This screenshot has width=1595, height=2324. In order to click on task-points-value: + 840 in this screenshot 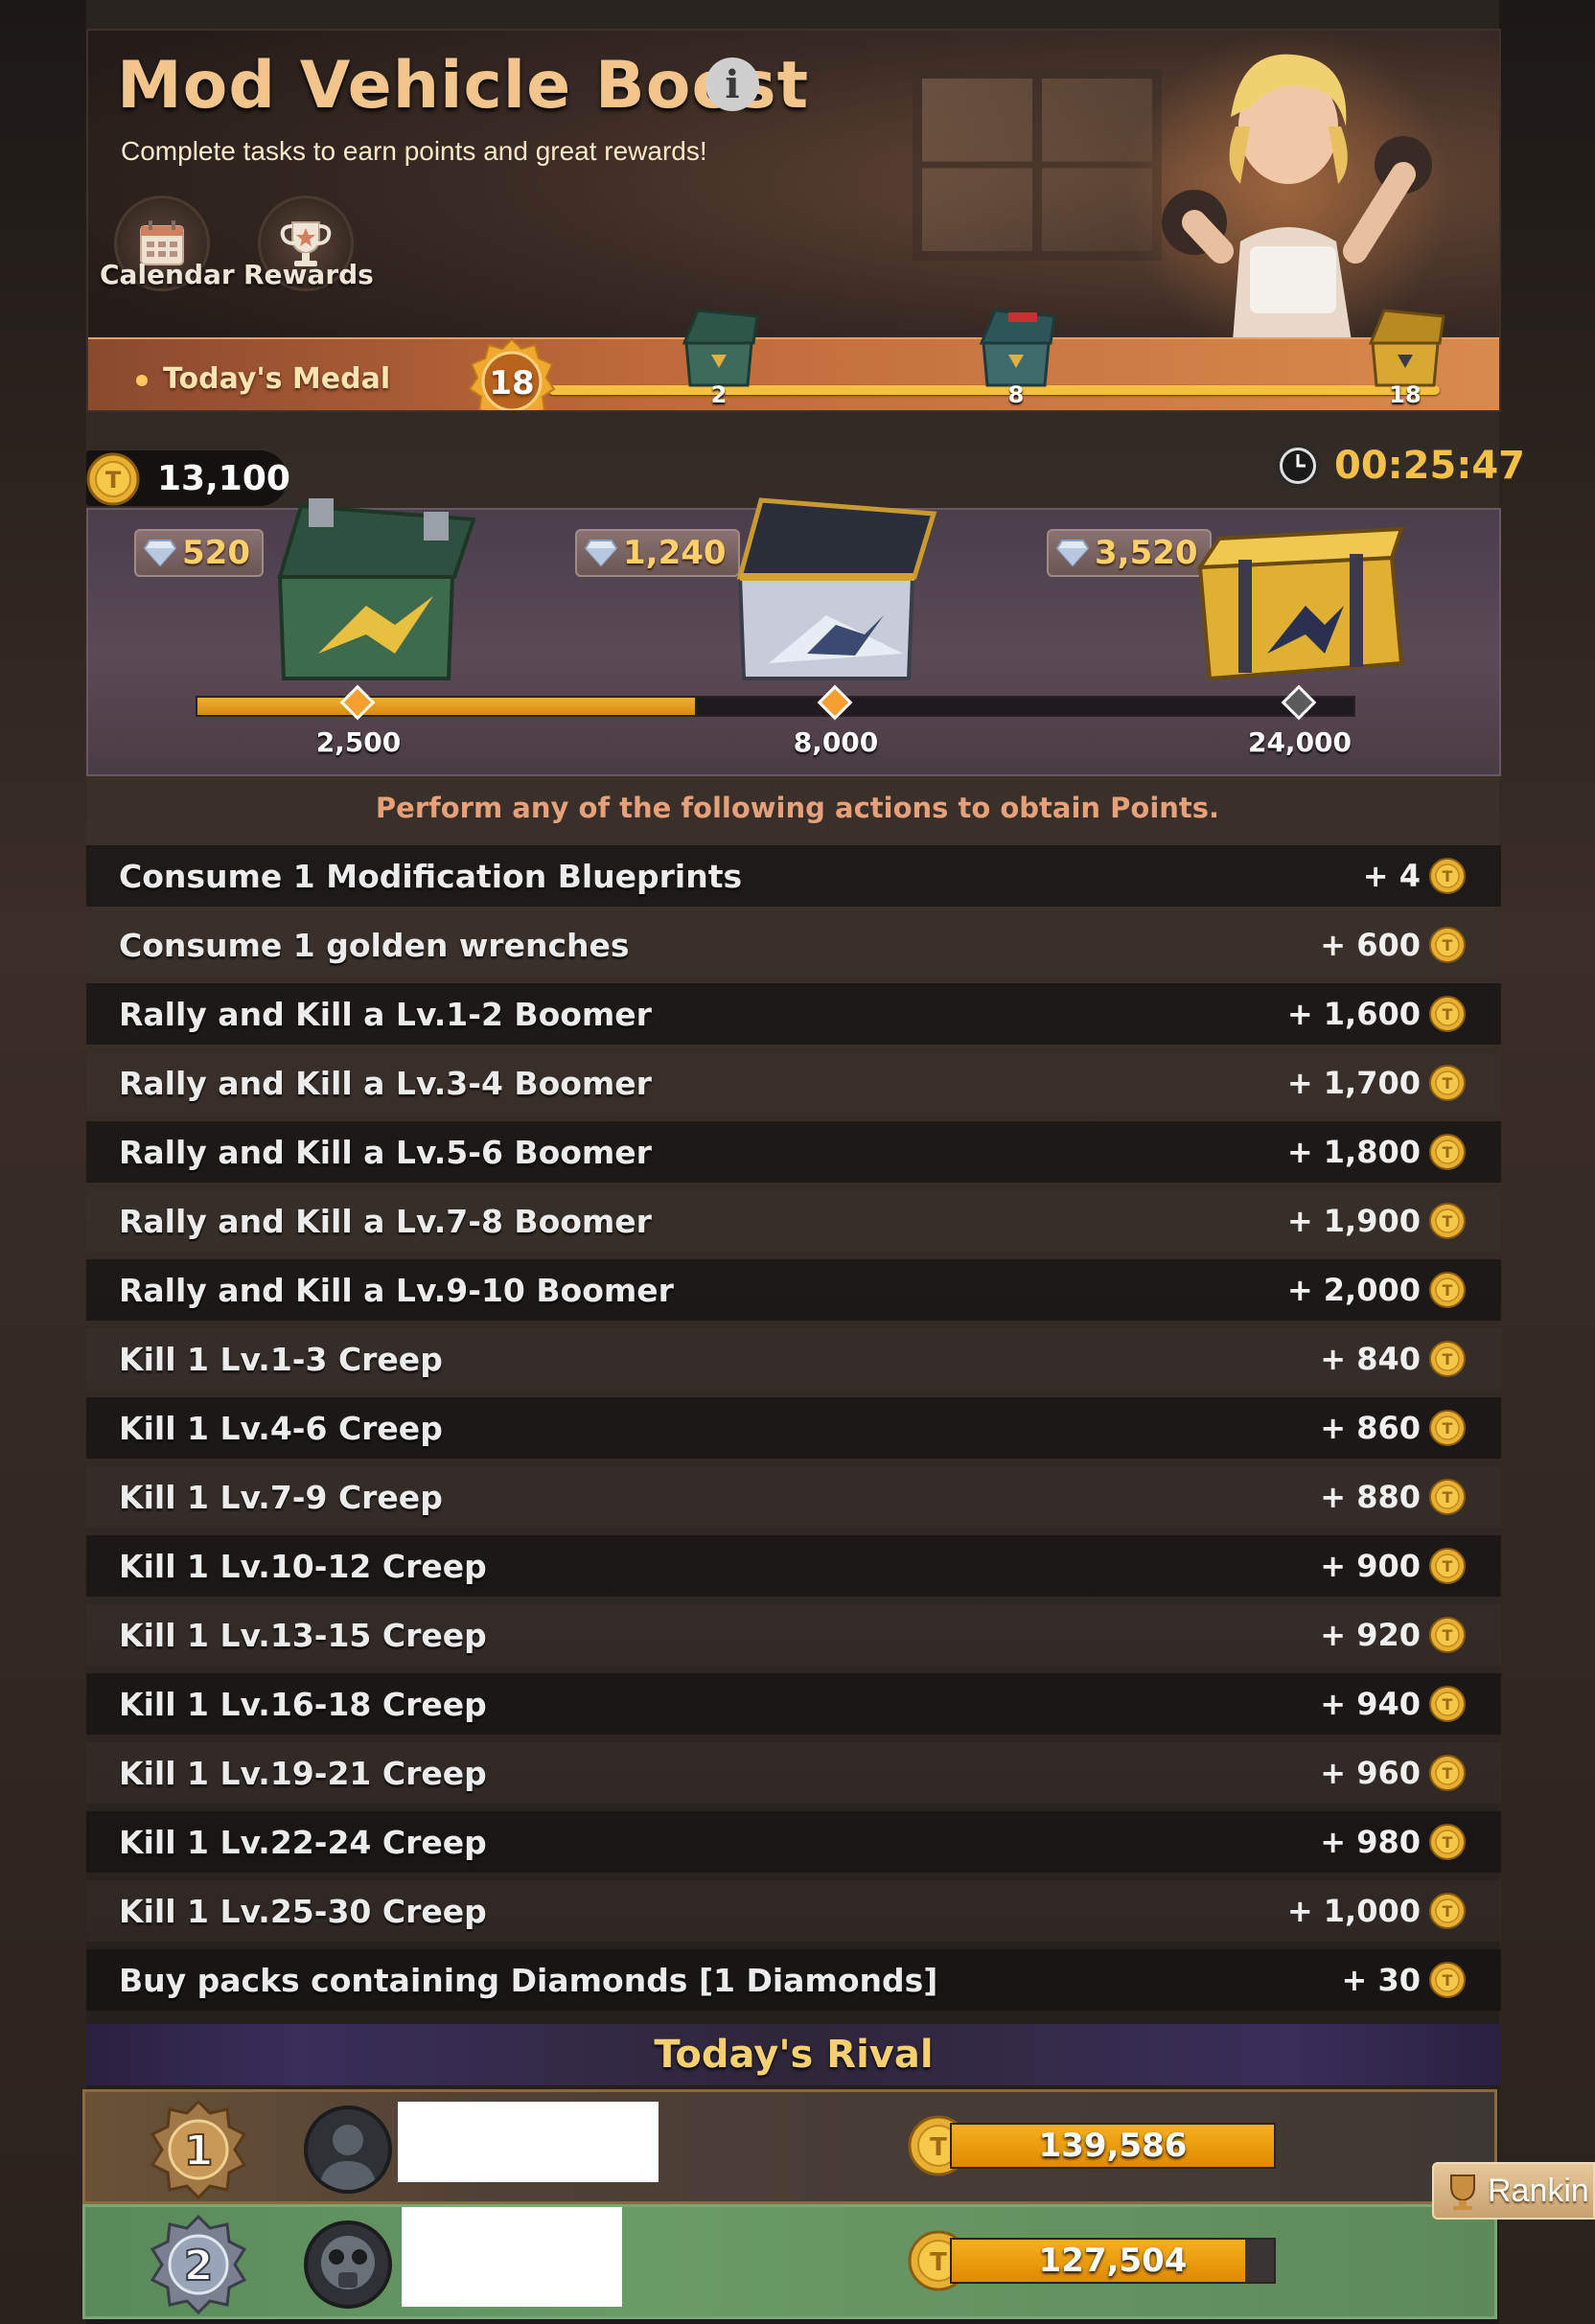, I will do `click(1371, 1359)`.